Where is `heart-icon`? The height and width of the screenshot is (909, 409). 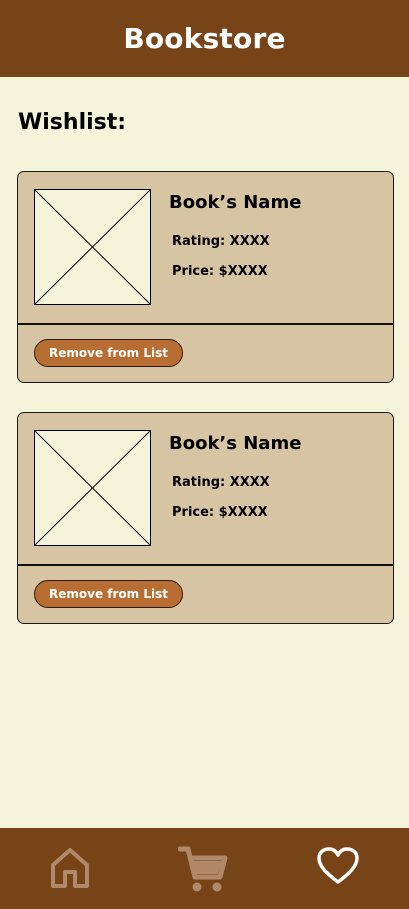
heart-icon is located at coordinates (338, 865).